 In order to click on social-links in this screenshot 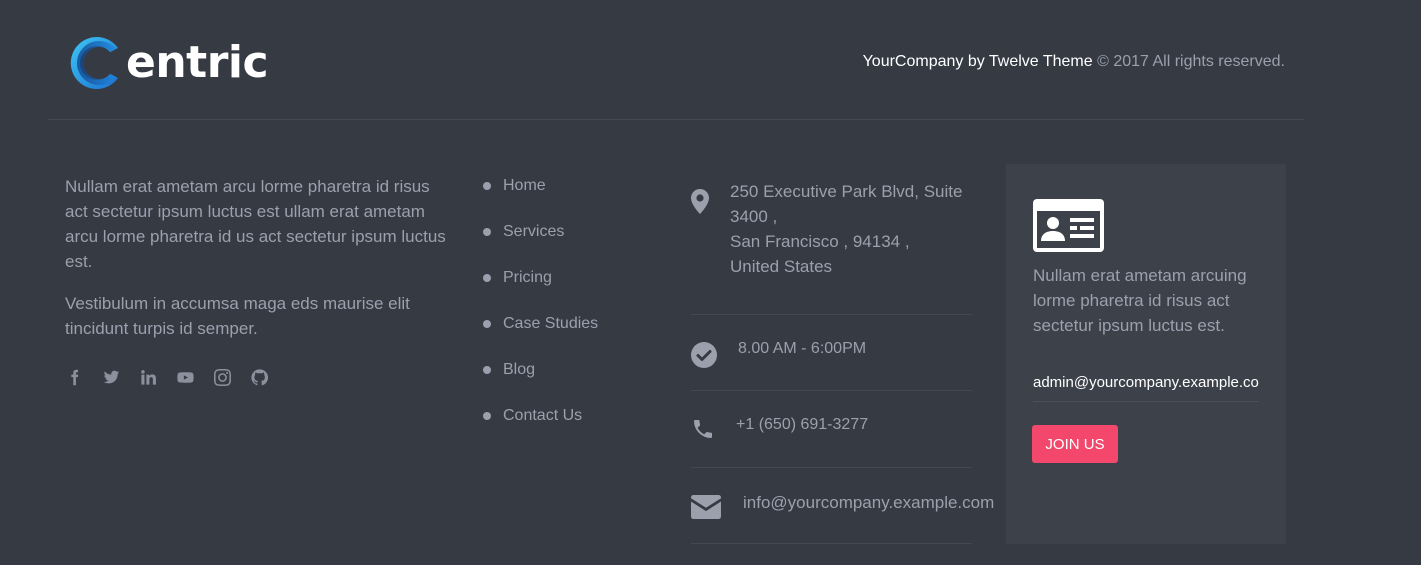, I will do `click(260, 377)`.